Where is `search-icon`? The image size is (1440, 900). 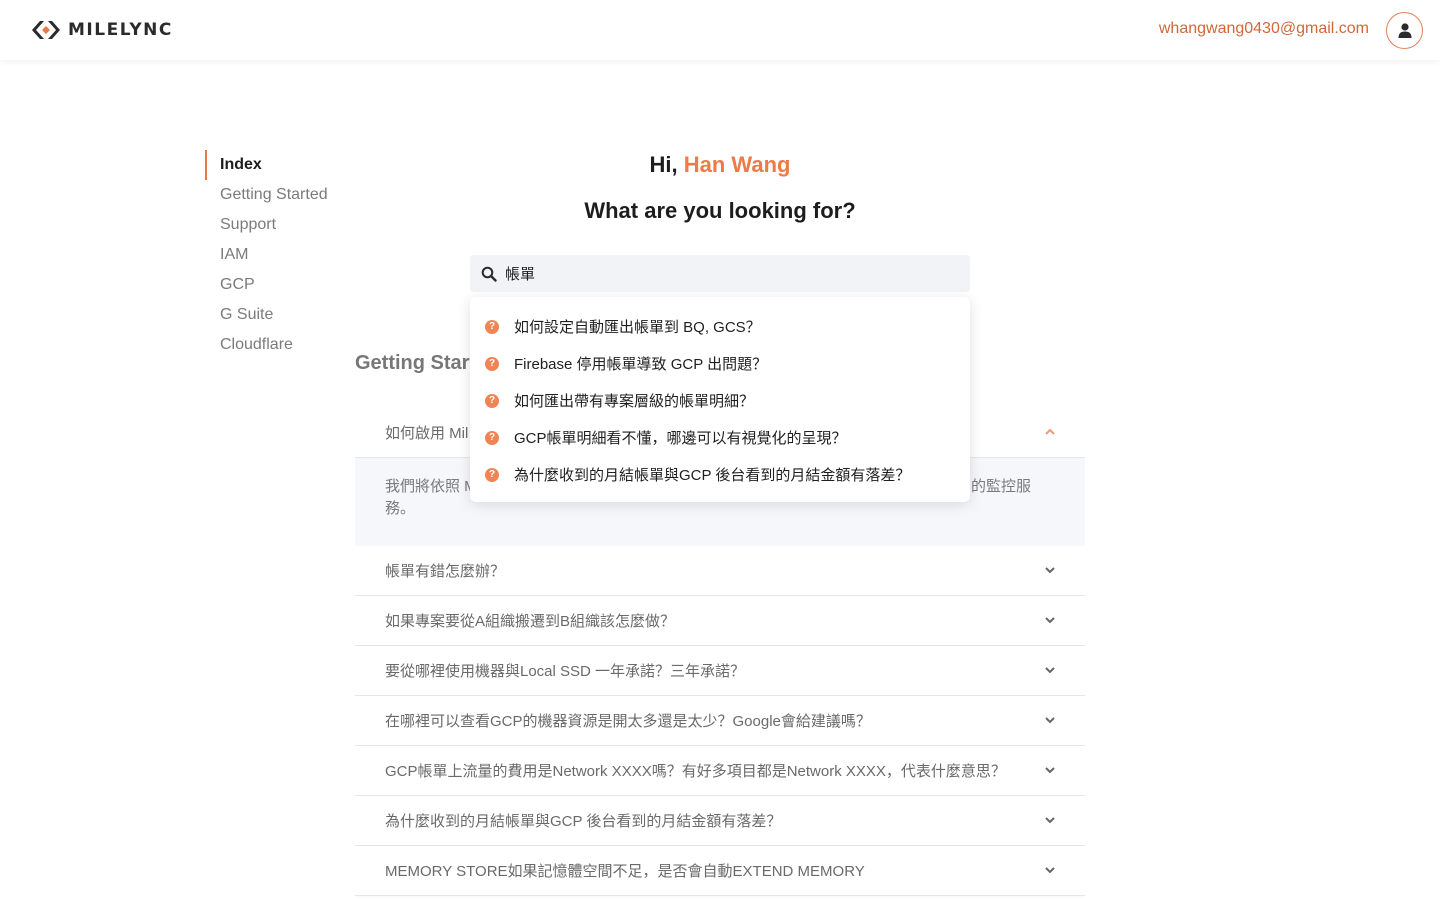 search-icon is located at coordinates (489, 274).